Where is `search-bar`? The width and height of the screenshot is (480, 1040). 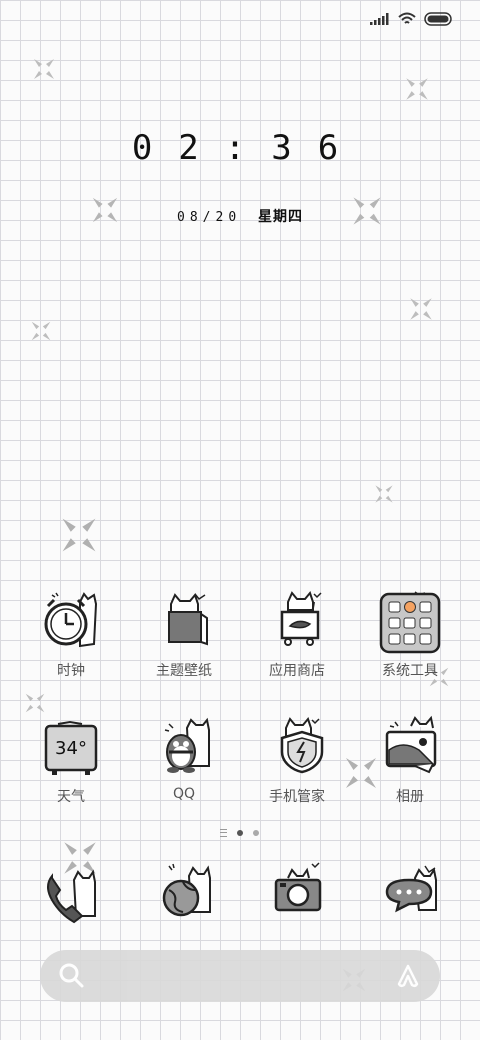
search-bar is located at coordinates (240, 976).